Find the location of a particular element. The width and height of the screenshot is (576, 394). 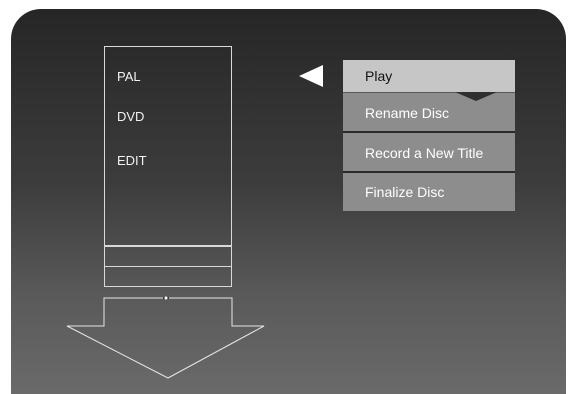

menu-item-record-new-title: Record a New Title is located at coordinates (429, 153).